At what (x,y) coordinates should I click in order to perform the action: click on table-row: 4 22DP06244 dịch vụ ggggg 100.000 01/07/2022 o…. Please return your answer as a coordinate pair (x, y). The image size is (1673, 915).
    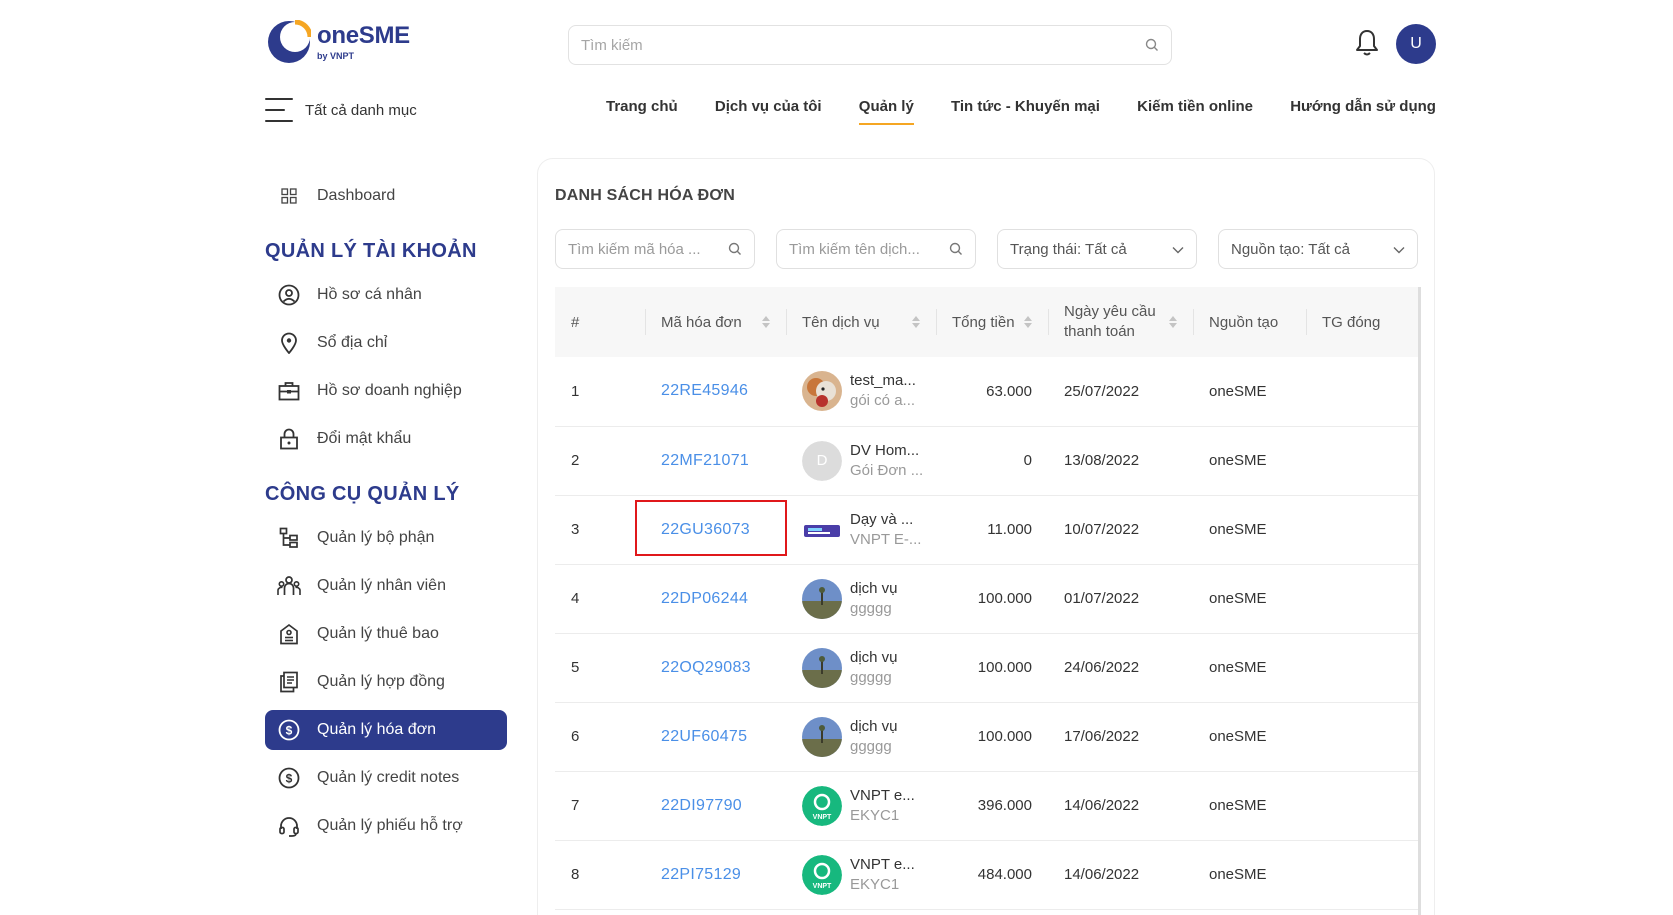
    Looking at the image, I should click on (986, 598).